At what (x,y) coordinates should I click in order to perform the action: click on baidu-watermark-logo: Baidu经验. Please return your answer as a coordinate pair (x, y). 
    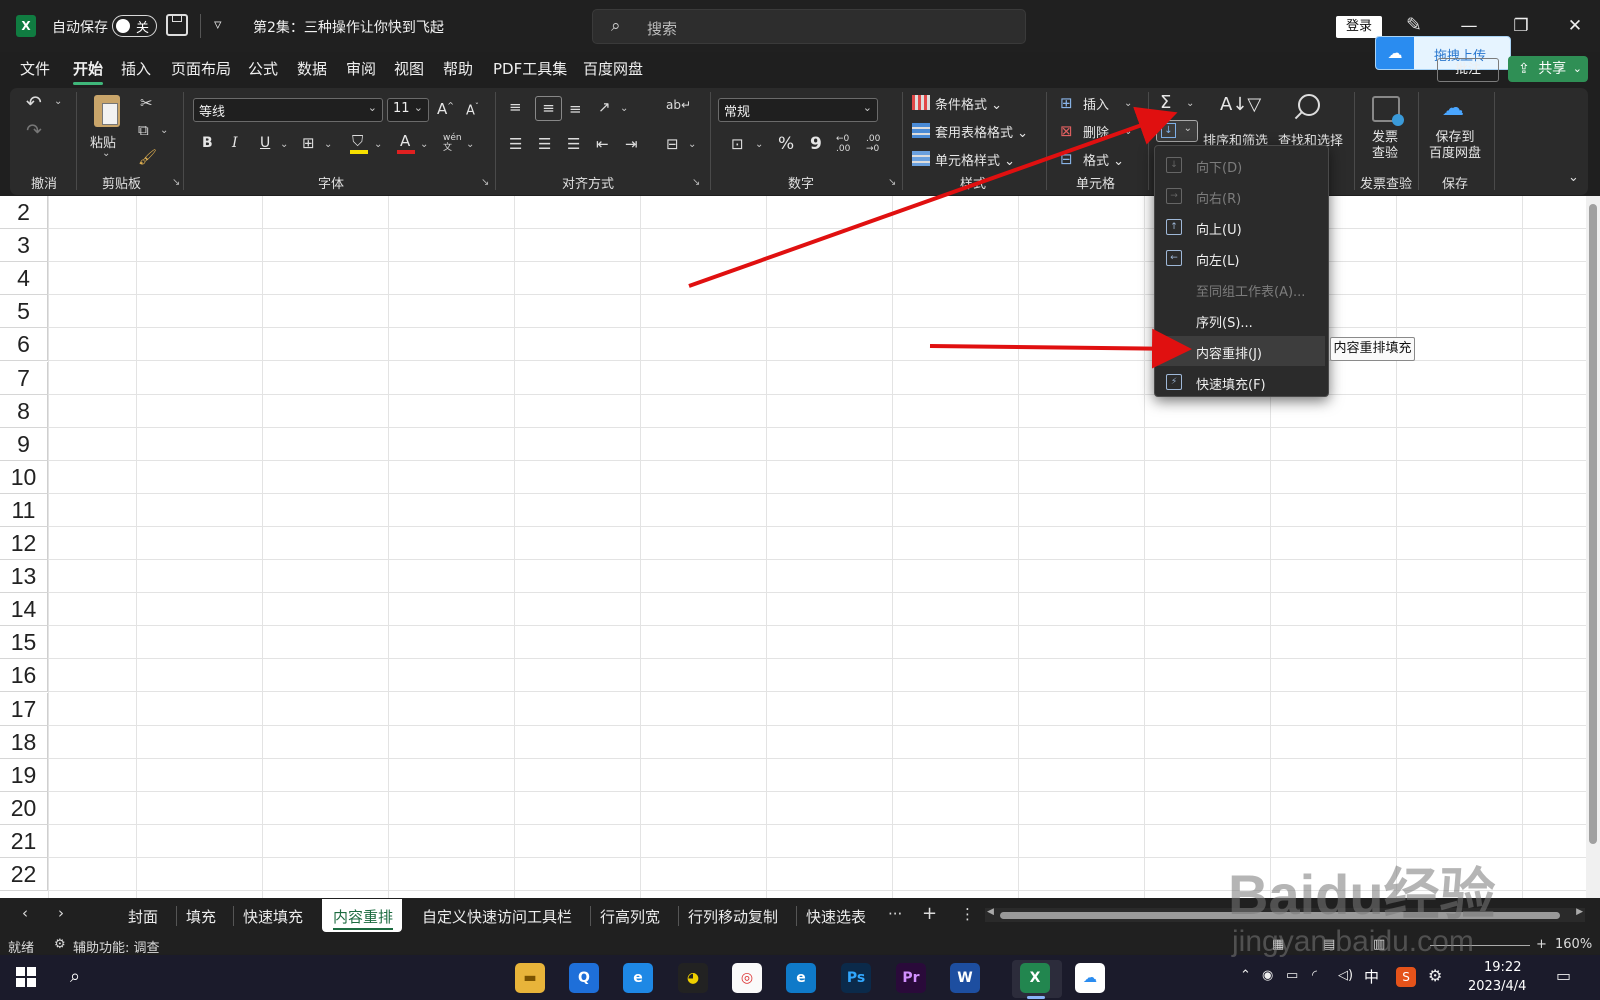
    Looking at the image, I should click on (1362, 894).